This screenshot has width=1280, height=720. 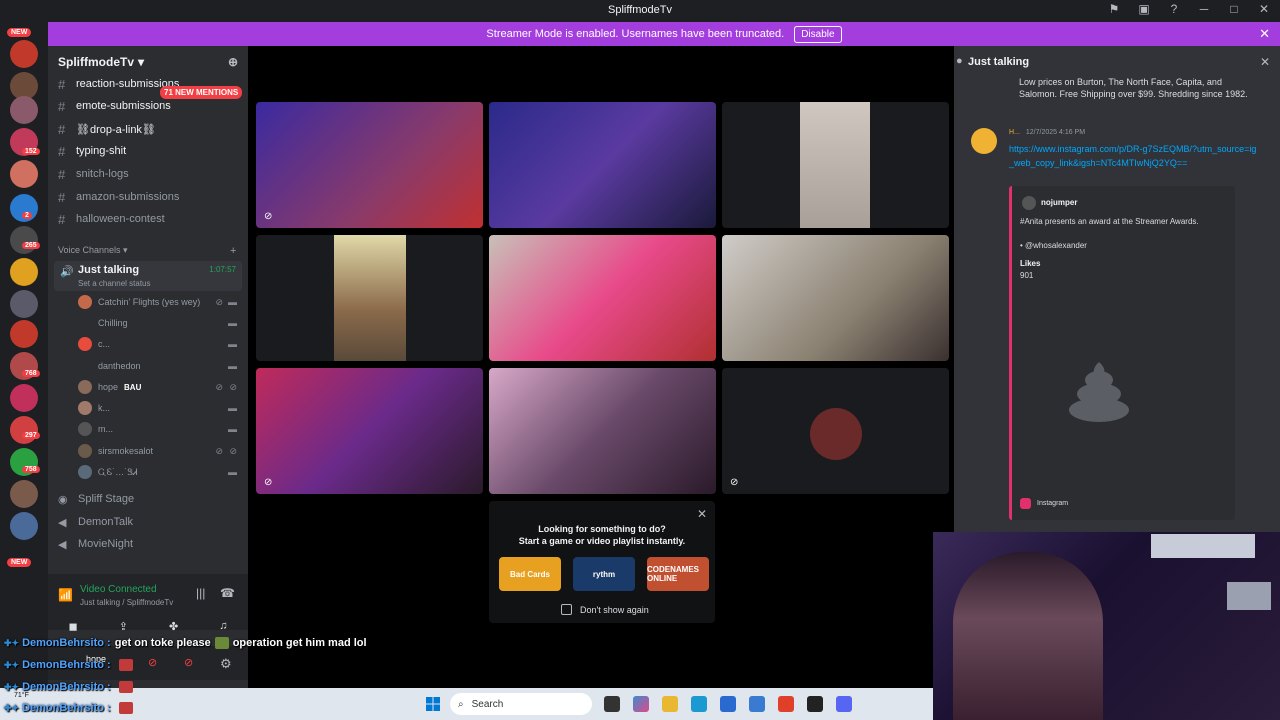 What do you see at coordinates (125, 708) in the screenshot?
I see `emote-icon` at bounding box center [125, 708].